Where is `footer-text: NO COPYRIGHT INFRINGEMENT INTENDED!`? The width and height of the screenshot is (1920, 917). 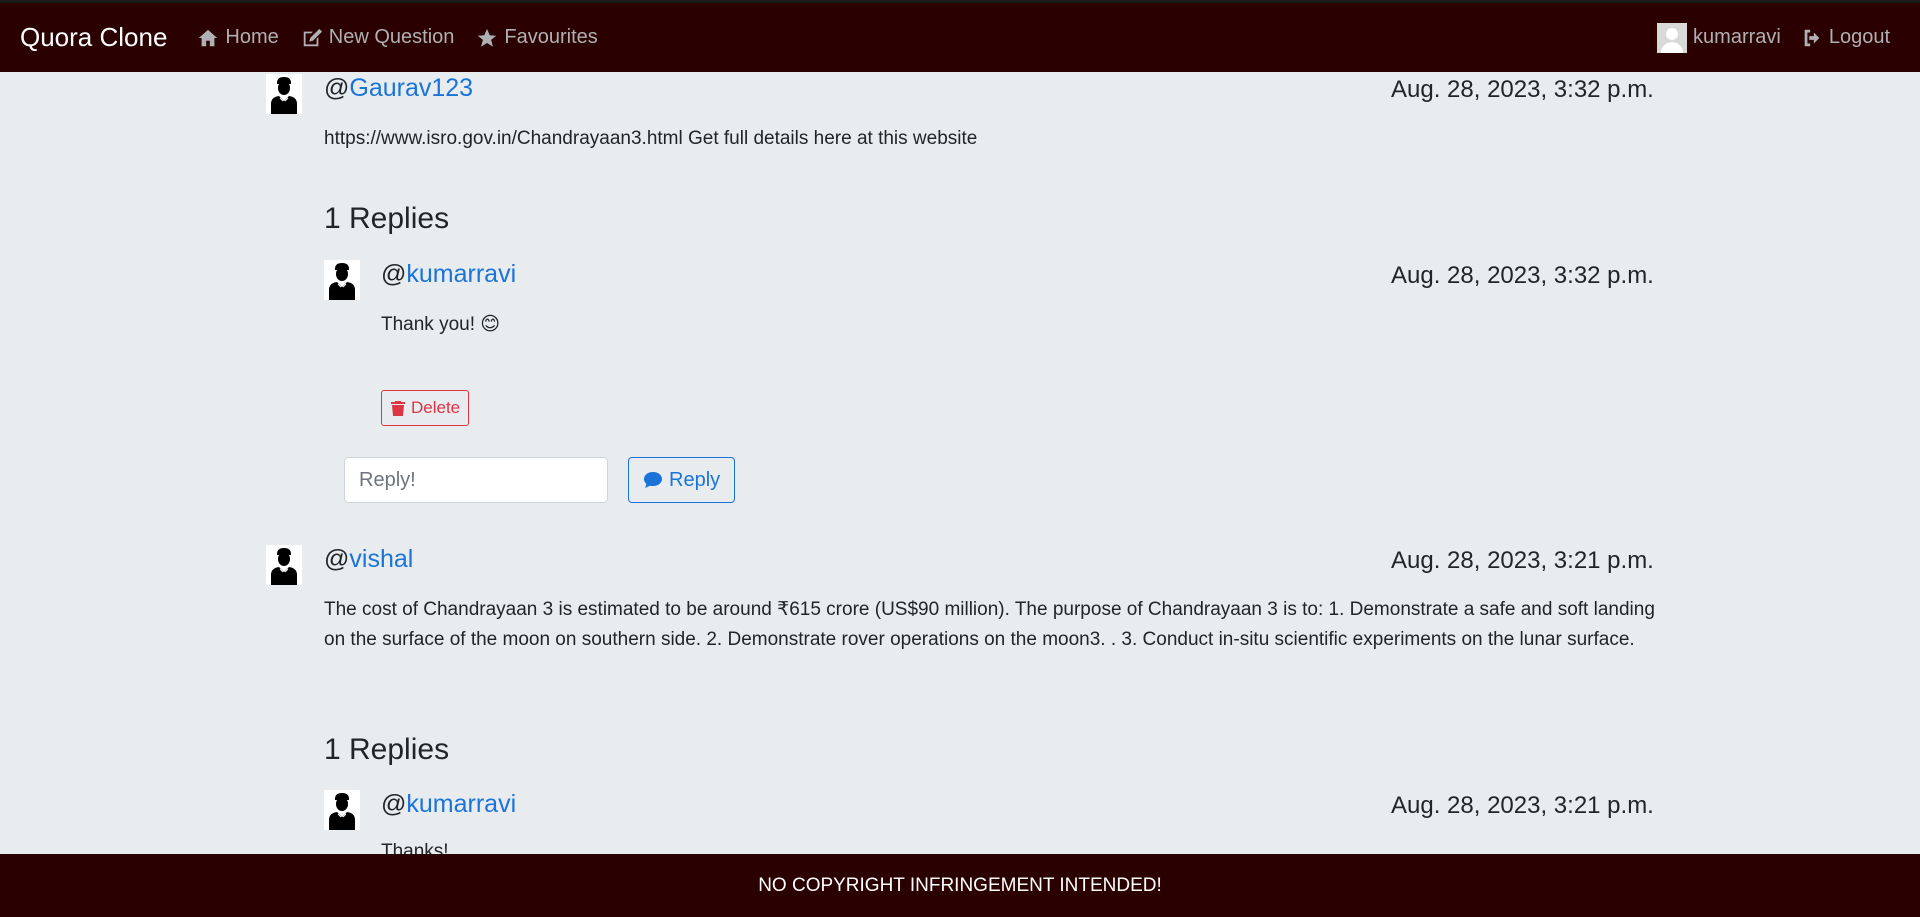 footer-text: NO COPYRIGHT INFRINGEMENT INTENDED! is located at coordinates (960, 885).